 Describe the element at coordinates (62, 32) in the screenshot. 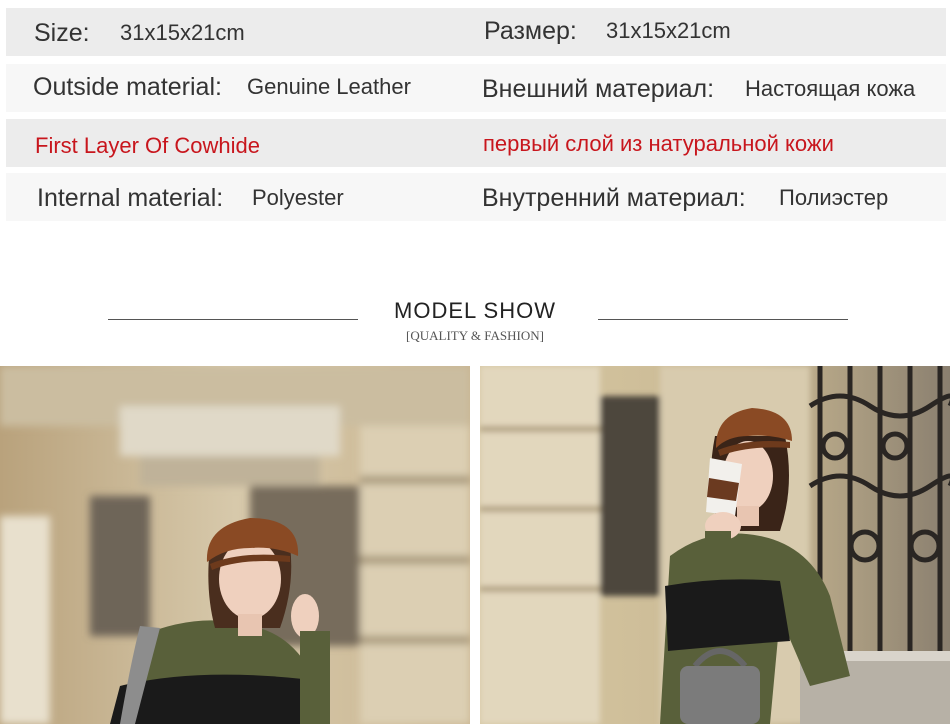

I see `size-label-en: Size:` at that location.